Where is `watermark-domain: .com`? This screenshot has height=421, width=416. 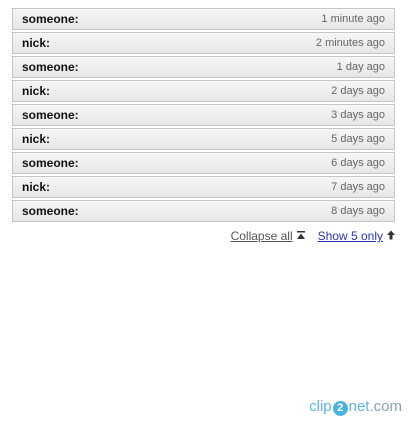
watermark-domain: .com is located at coordinates (385, 406).